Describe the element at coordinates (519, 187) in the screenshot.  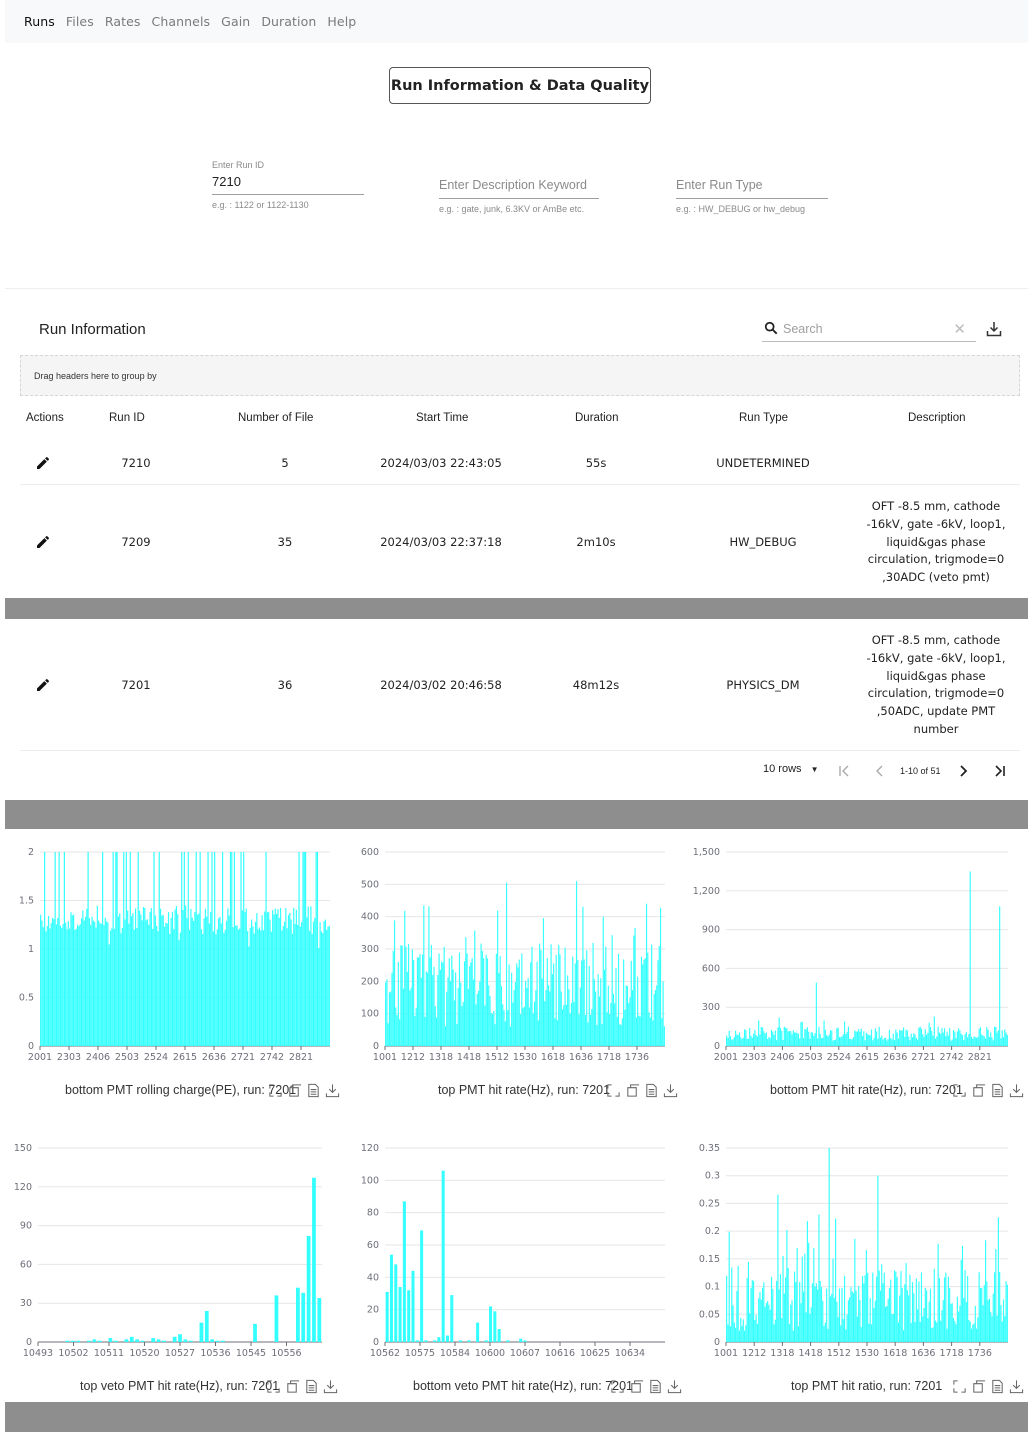
I see `description-input: Enter Description Keyword` at that location.